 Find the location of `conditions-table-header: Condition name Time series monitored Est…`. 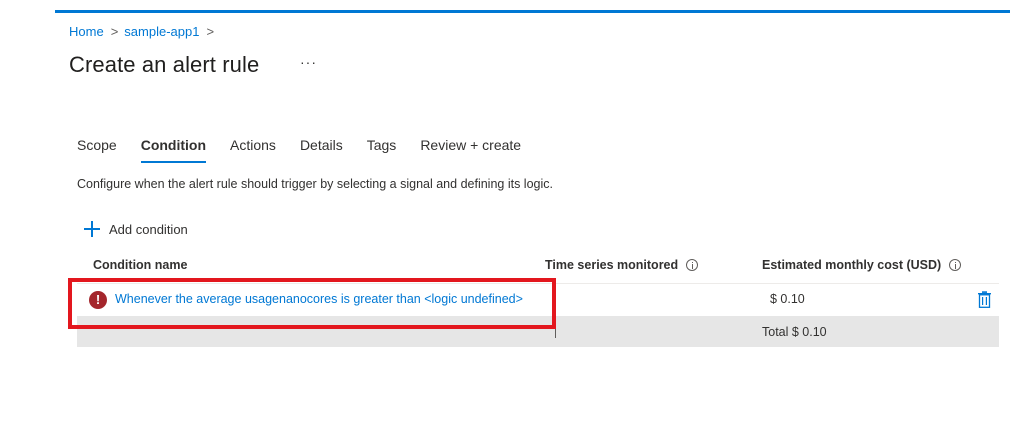

conditions-table-header: Condition name Time series monitored Est… is located at coordinates (515, 267).